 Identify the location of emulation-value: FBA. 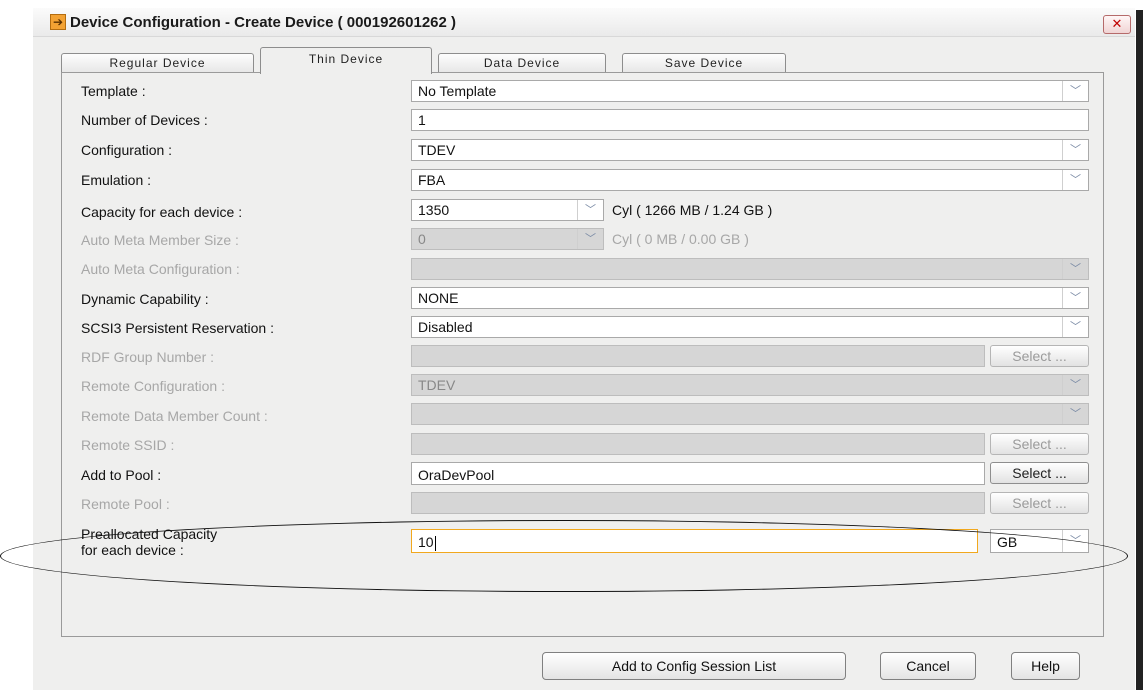
(432, 180).